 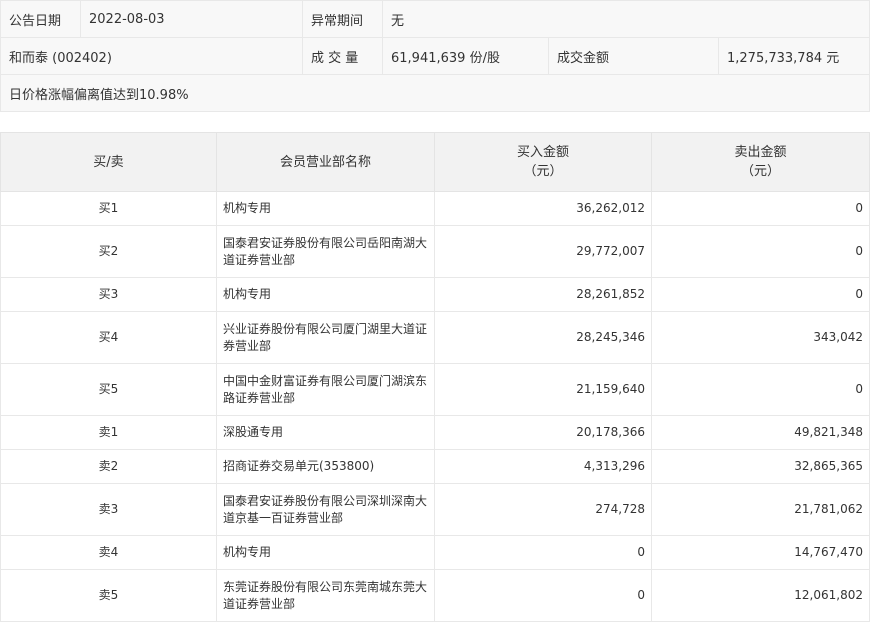 What do you see at coordinates (793, 56) in the screenshot?
I see `amount-value: 1,275,733,784 元` at bounding box center [793, 56].